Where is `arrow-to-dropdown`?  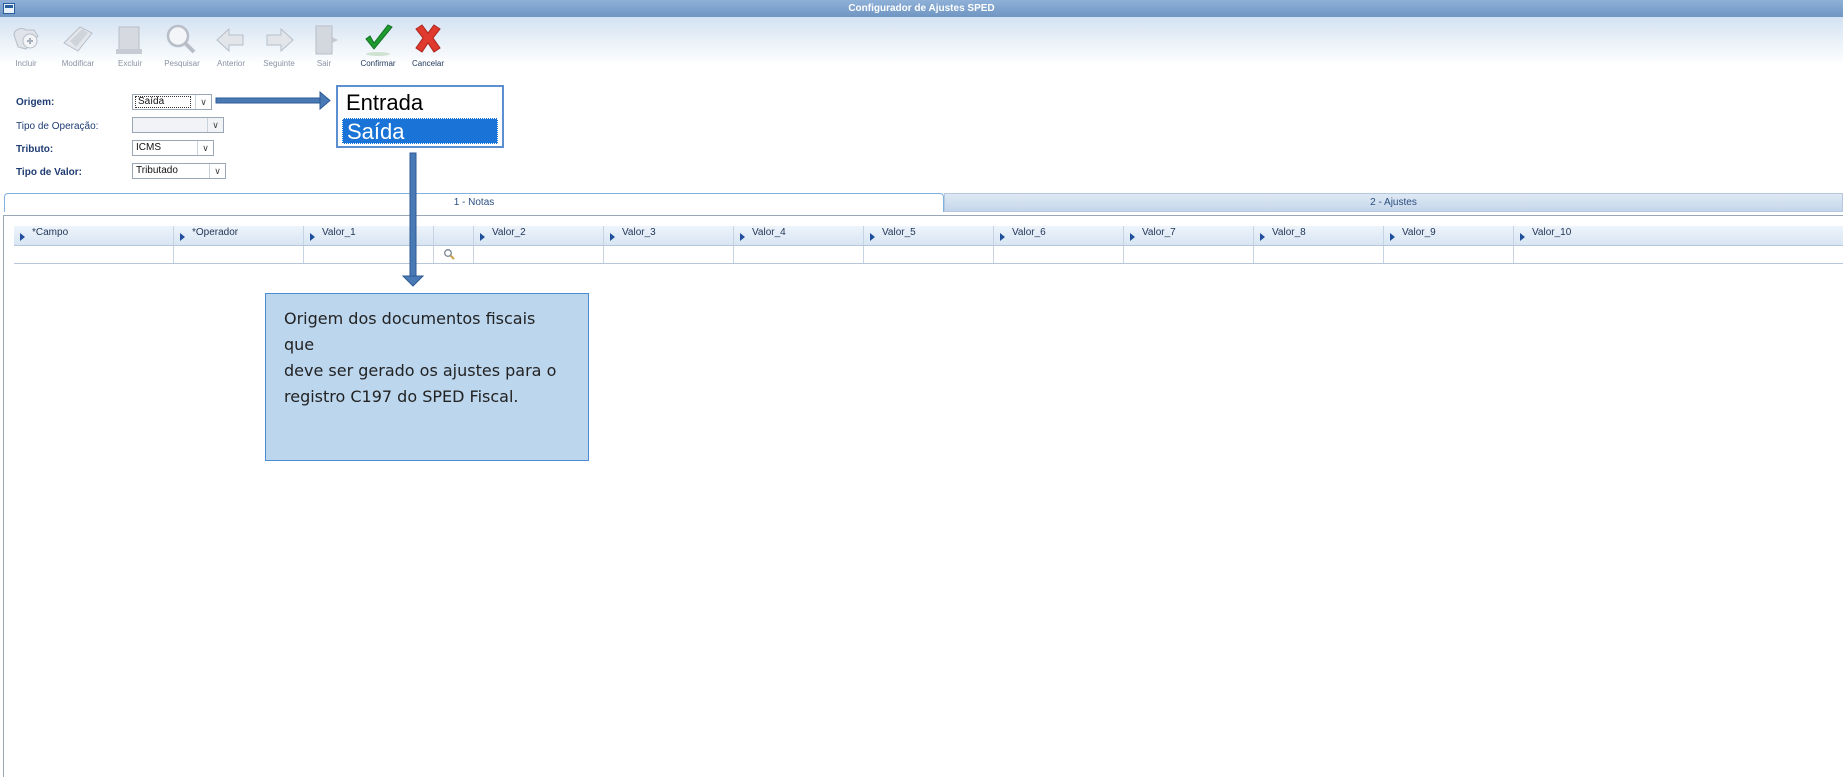
arrow-to-dropdown is located at coordinates (273, 100).